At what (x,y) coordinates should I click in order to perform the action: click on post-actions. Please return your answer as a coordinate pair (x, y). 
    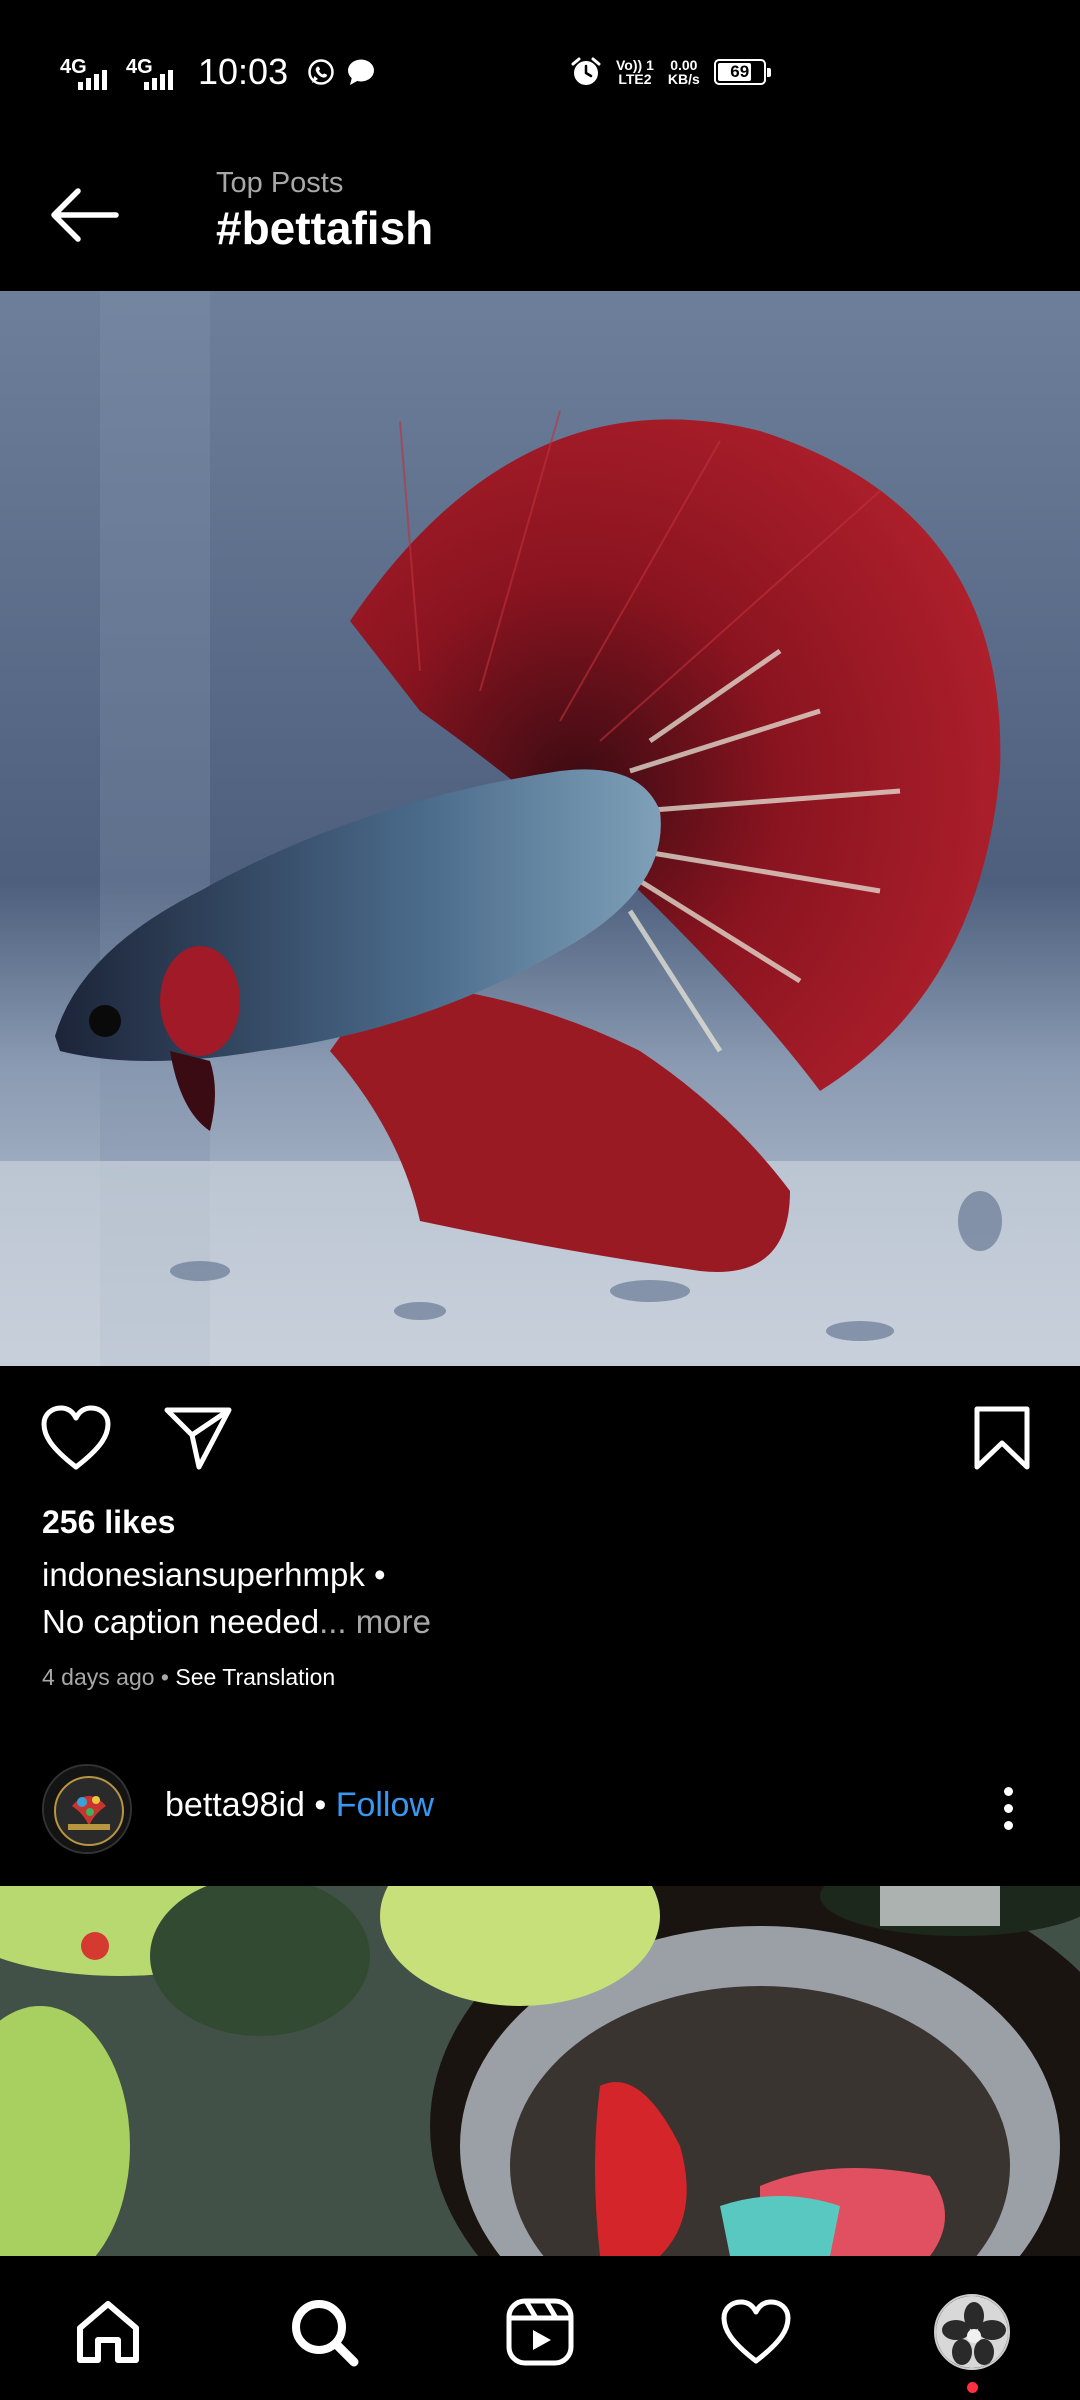
    Looking at the image, I should click on (540, 1440).